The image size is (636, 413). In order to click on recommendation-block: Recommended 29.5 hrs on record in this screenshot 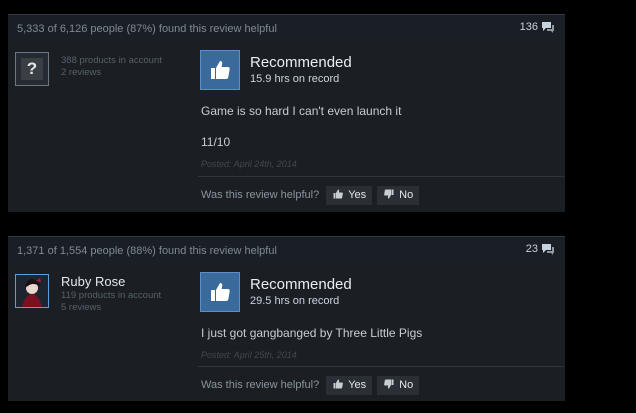, I will do `click(372, 293)`.